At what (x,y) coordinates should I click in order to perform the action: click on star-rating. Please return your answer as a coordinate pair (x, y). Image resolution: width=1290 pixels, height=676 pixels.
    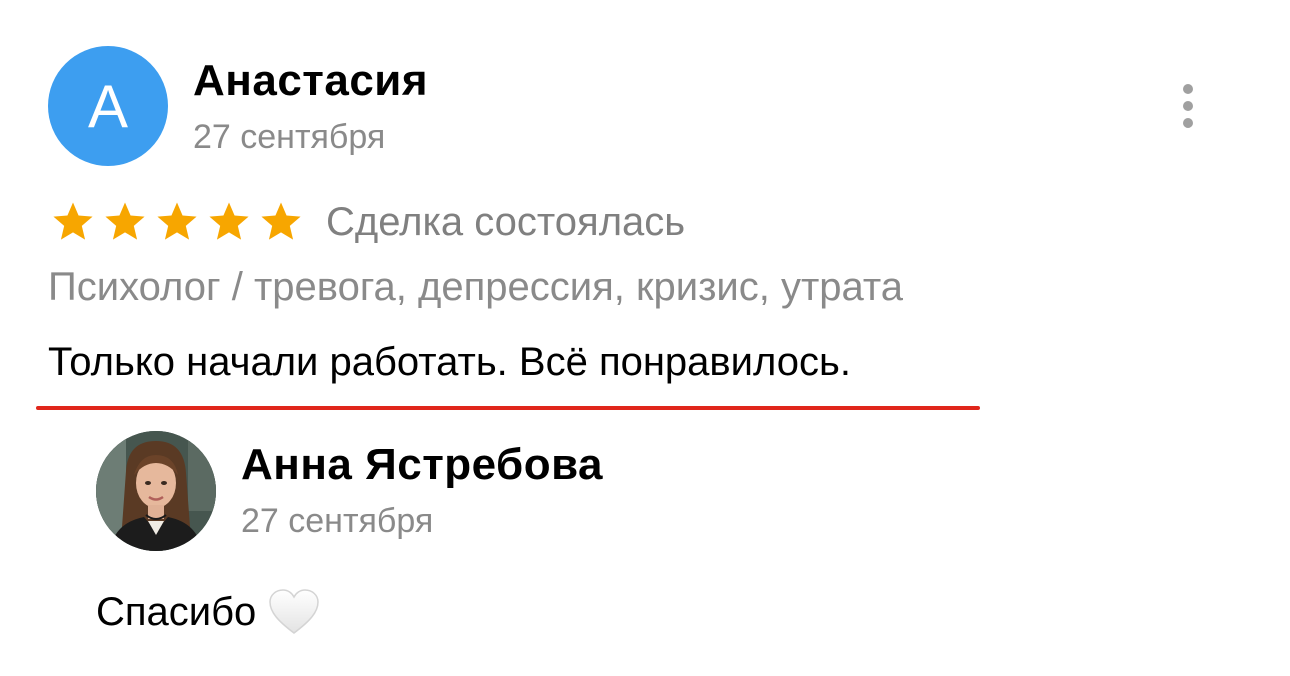
    Looking at the image, I should click on (177, 222).